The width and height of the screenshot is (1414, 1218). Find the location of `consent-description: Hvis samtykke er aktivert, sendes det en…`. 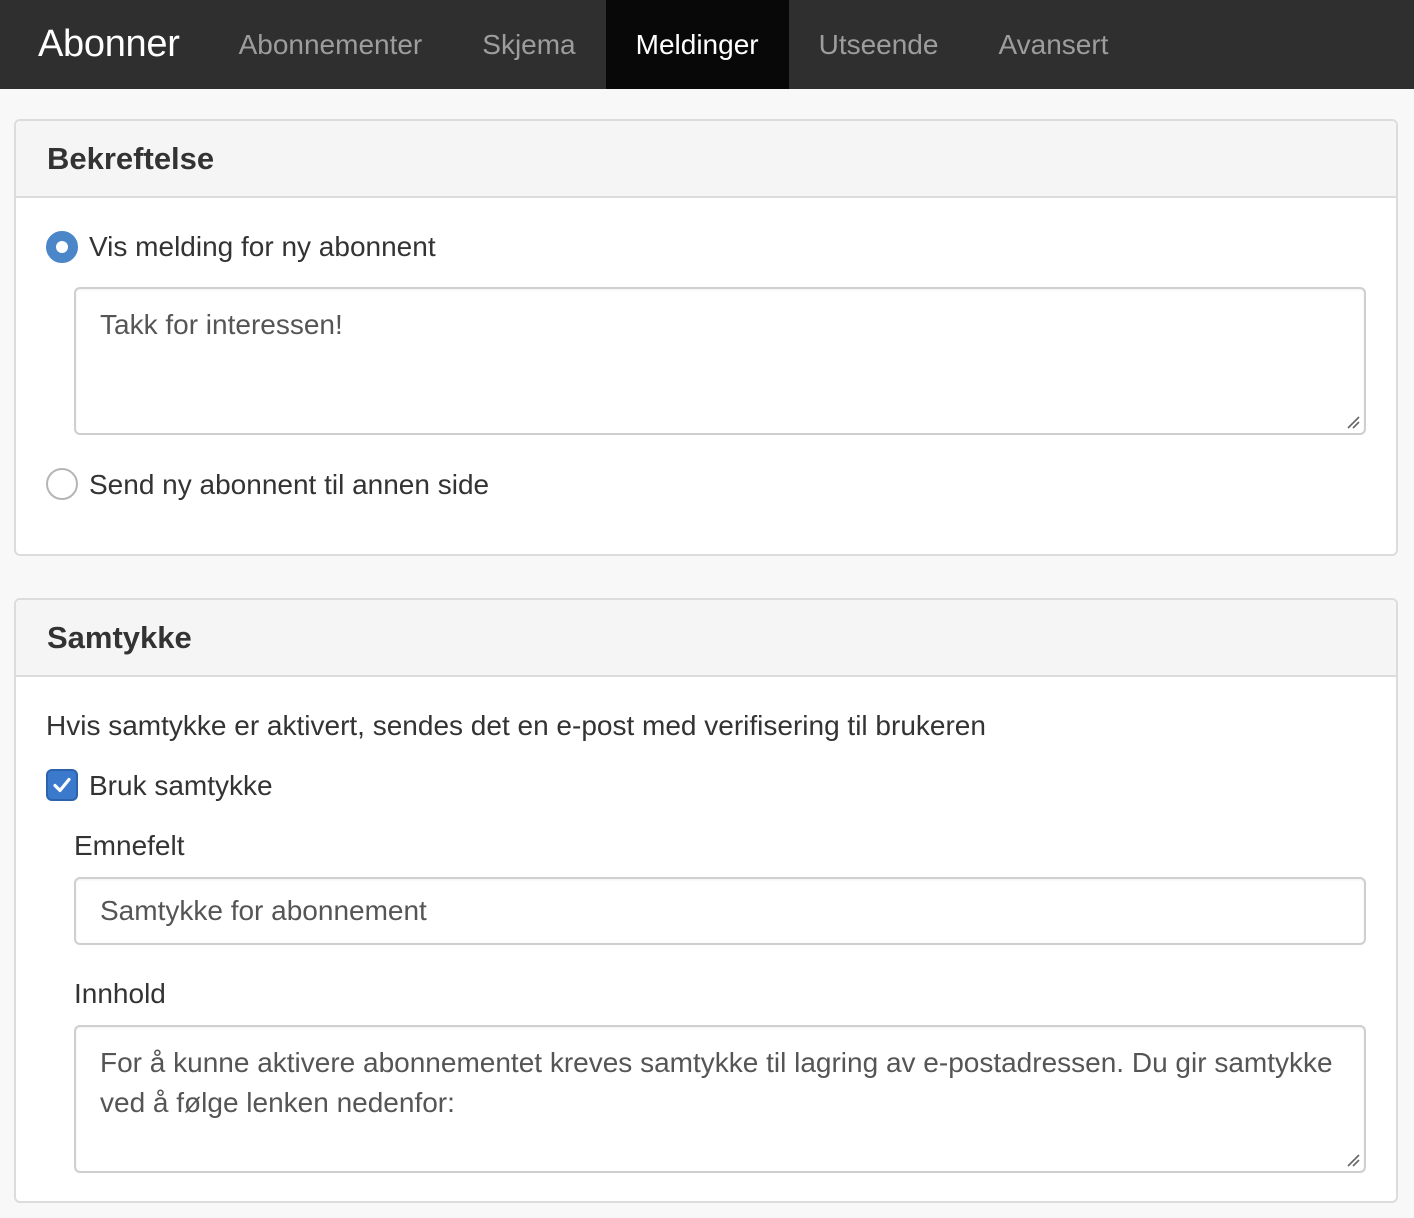

consent-description: Hvis samtykke er aktivert, sendes det en… is located at coordinates (516, 725).